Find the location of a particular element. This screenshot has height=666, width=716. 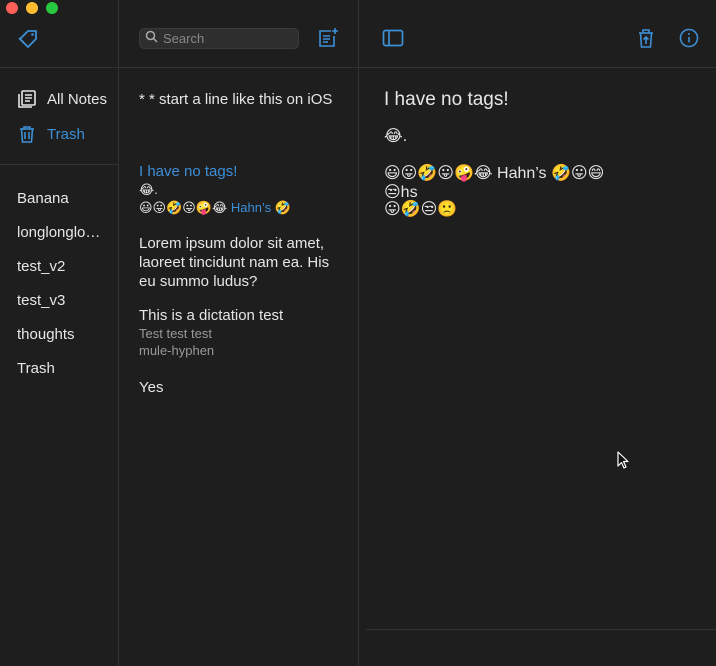

sidebar-item-tag: test_v3 is located at coordinates (62, 309).